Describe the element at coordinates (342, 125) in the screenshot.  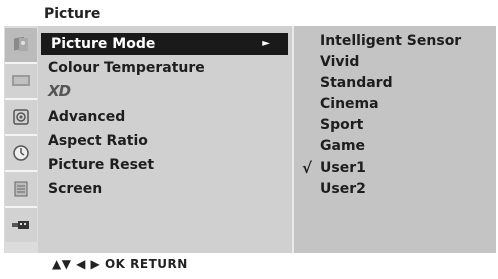
I see `submenu-item-label: Sport` at that location.